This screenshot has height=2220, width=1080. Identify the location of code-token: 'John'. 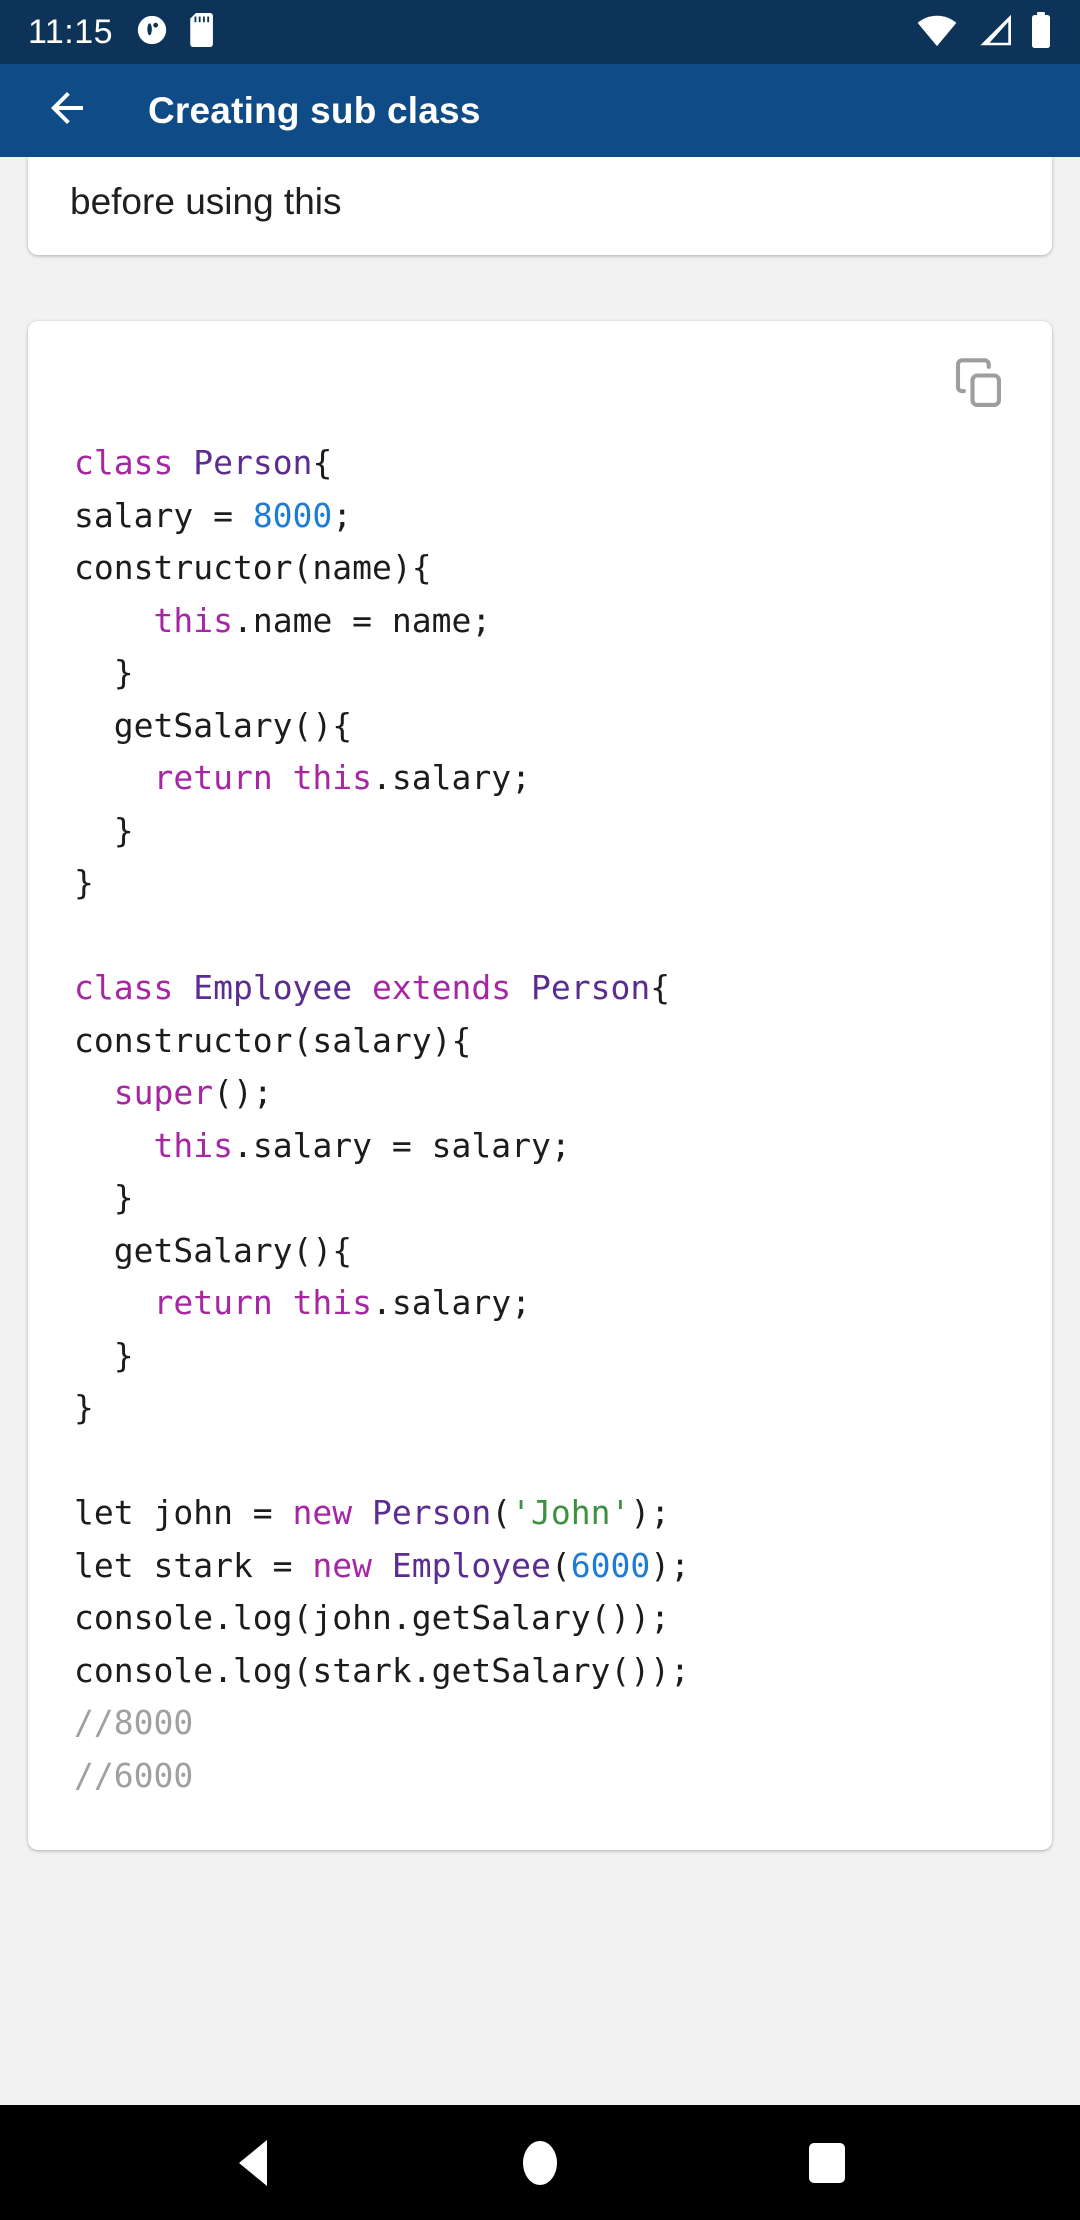
(571, 1512).